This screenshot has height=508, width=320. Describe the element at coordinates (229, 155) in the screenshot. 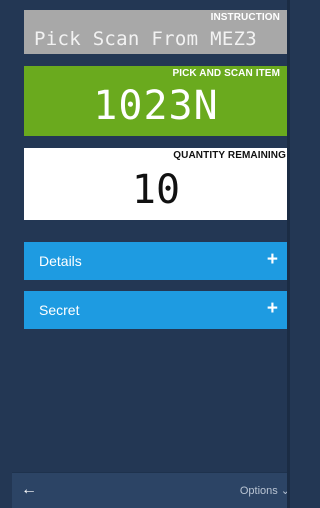

I see `quantity-caption: QUANTITY REMAINING` at that location.